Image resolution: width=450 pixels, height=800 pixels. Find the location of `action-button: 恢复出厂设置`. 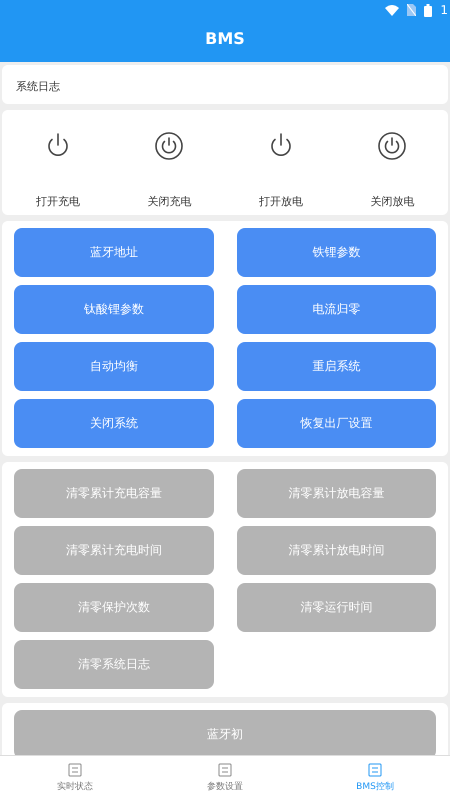

action-button: 恢复出厂设置 is located at coordinates (336, 423).